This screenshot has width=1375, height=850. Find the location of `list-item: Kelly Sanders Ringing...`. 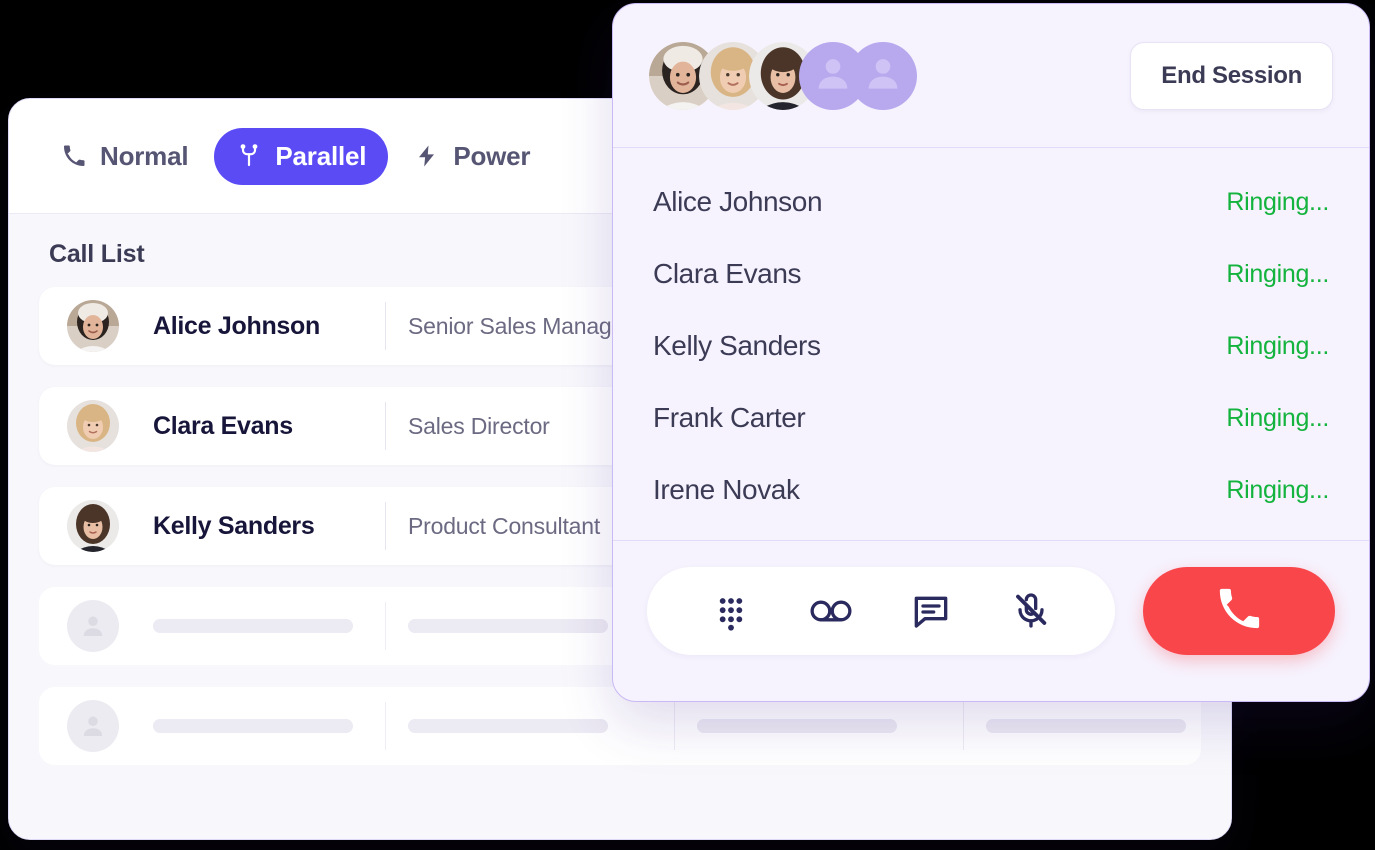

list-item: Kelly Sanders Ringing... is located at coordinates (991, 346).